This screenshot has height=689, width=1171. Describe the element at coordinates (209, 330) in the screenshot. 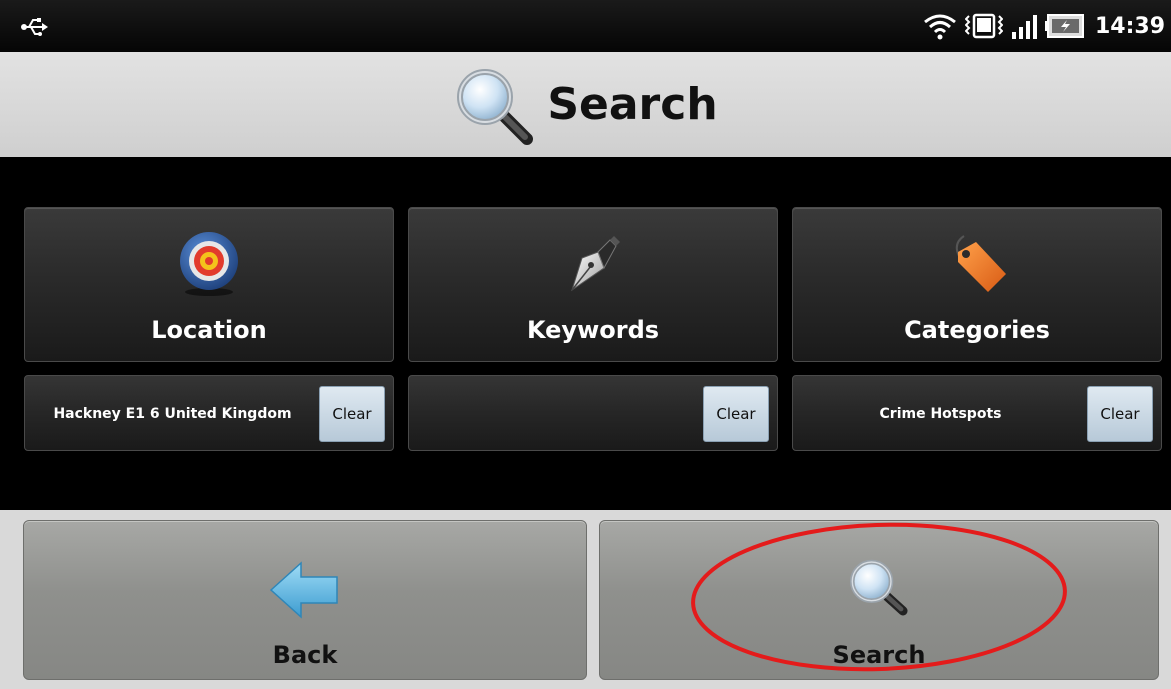

I see `location-tile-label: Location` at that location.